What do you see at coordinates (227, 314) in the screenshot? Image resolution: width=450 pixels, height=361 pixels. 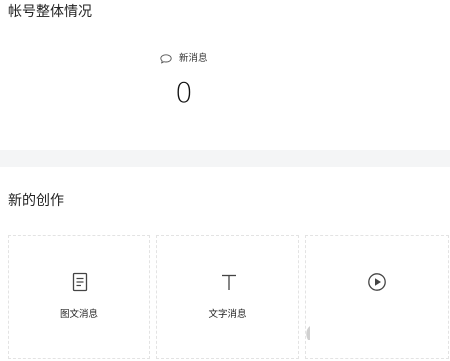 I see `create-text-label: 文字消息` at bounding box center [227, 314].